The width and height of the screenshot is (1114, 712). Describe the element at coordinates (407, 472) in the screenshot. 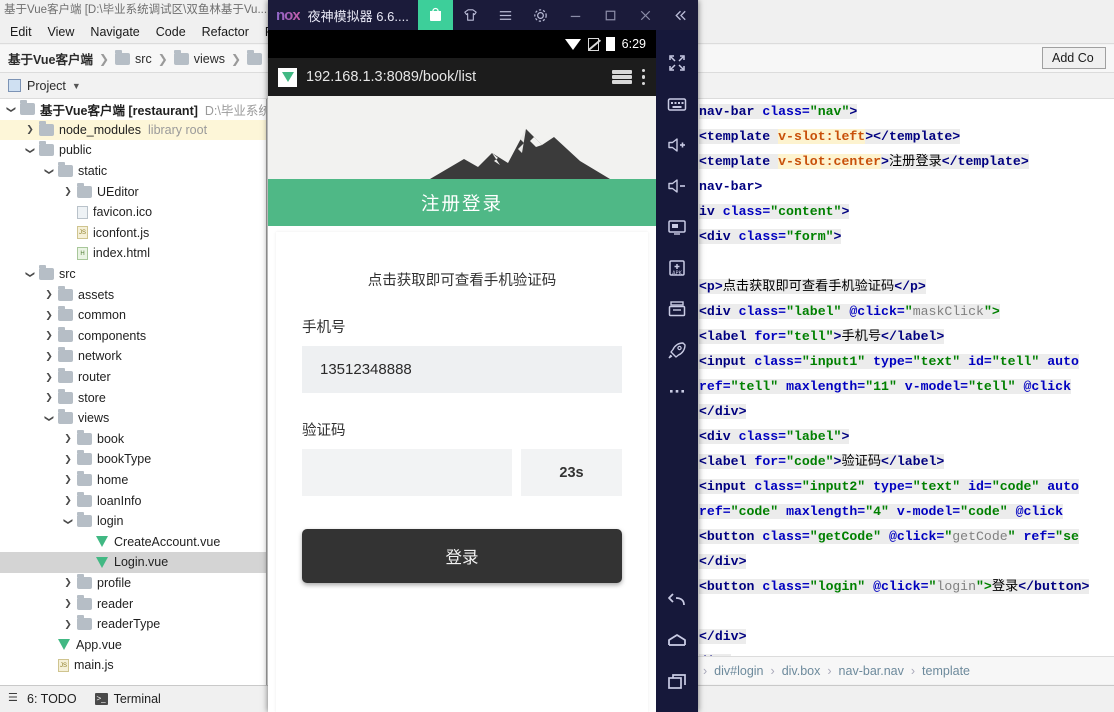

I see `code-input` at that location.